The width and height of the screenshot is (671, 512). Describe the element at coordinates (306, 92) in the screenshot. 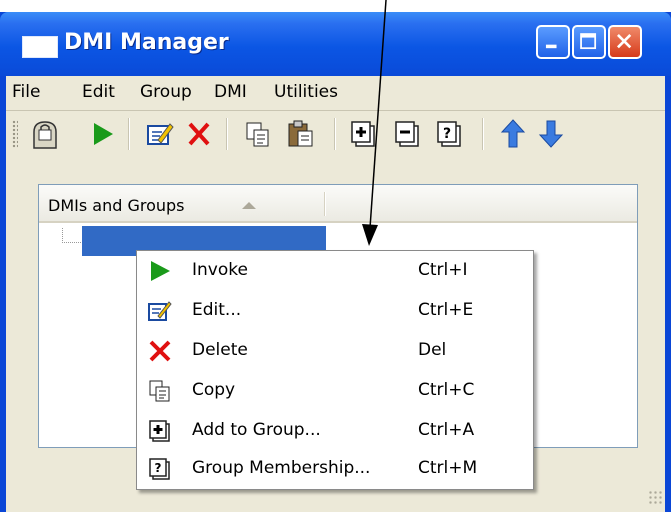

I see `menu-utilities: Utilities` at that location.